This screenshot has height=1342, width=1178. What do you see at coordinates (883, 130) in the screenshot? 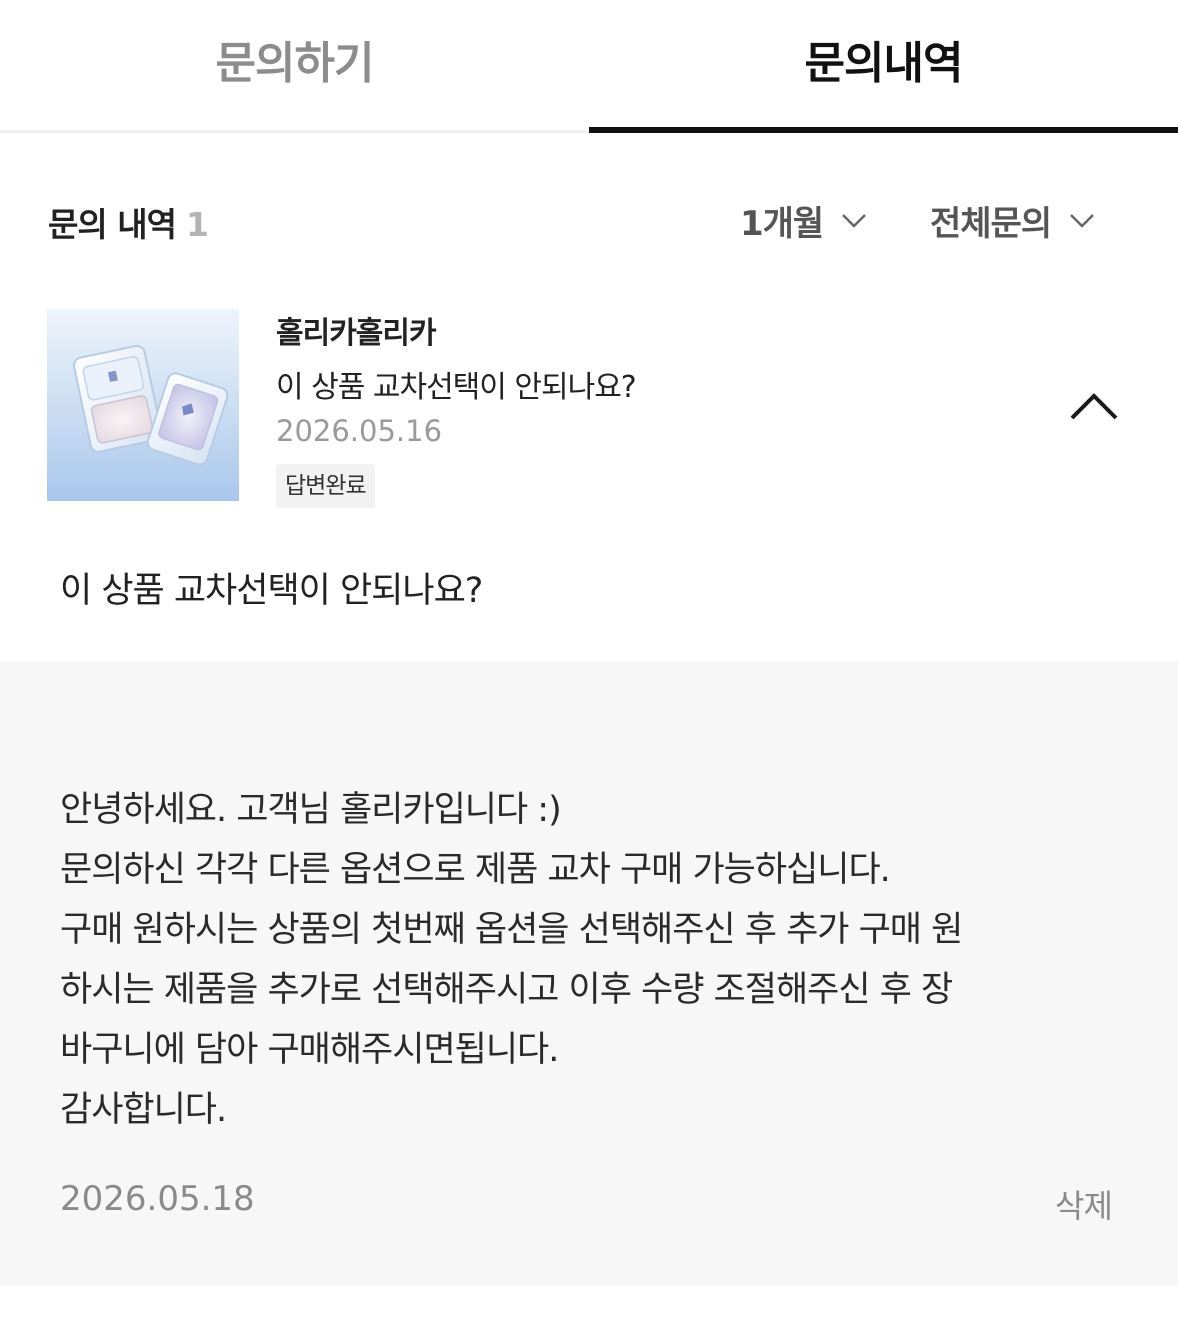
I see `active-tab-indicator` at bounding box center [883, 130].